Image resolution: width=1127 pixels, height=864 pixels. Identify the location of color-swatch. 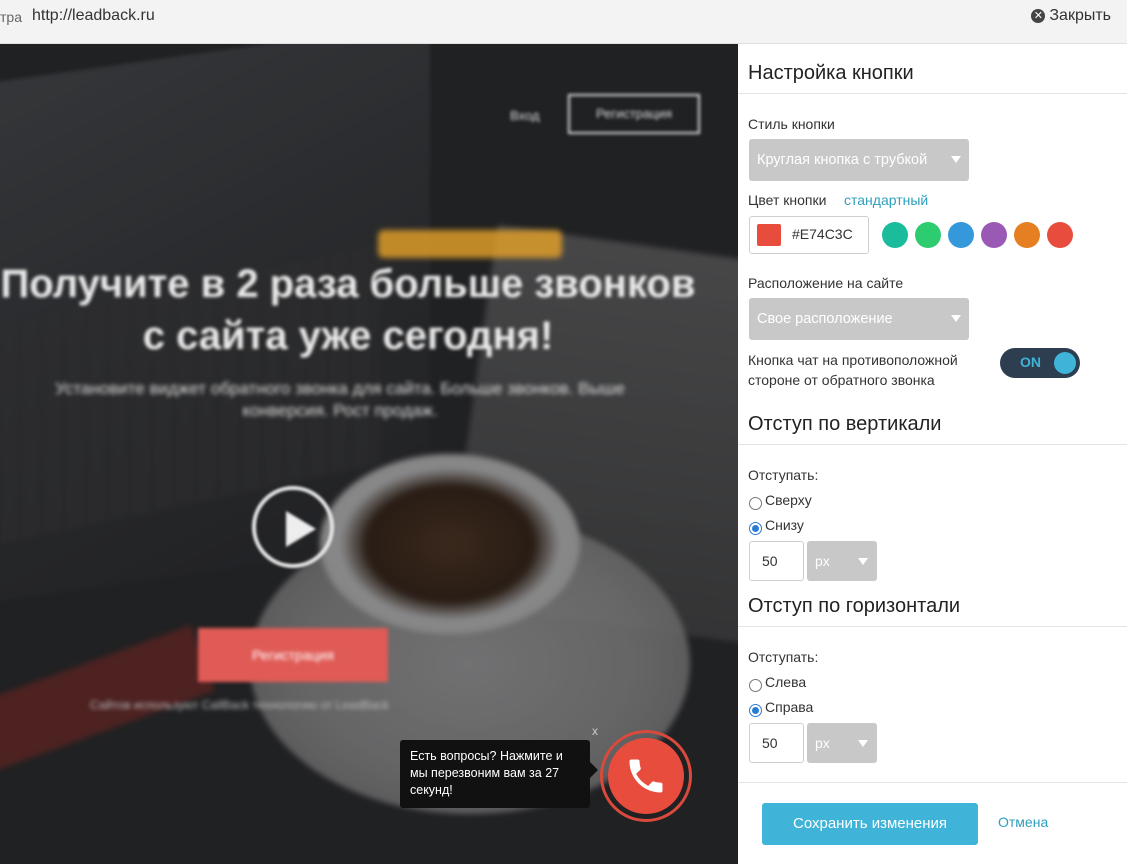
(769, 235).